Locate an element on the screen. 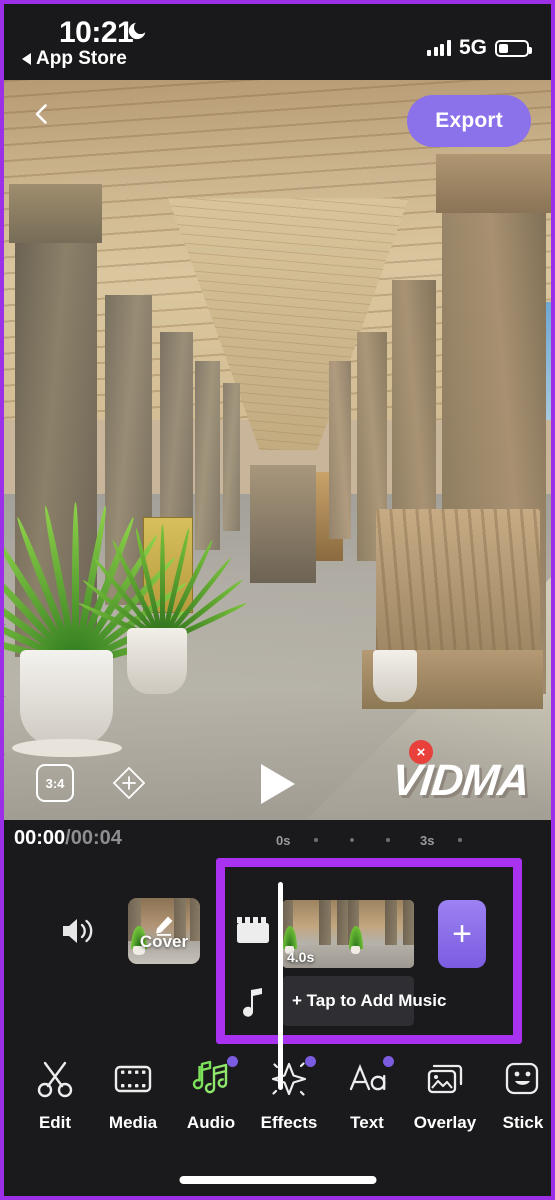 The width and height of the screenshot is (555, 1200). clip-frame is located at coordinates (381, 934).